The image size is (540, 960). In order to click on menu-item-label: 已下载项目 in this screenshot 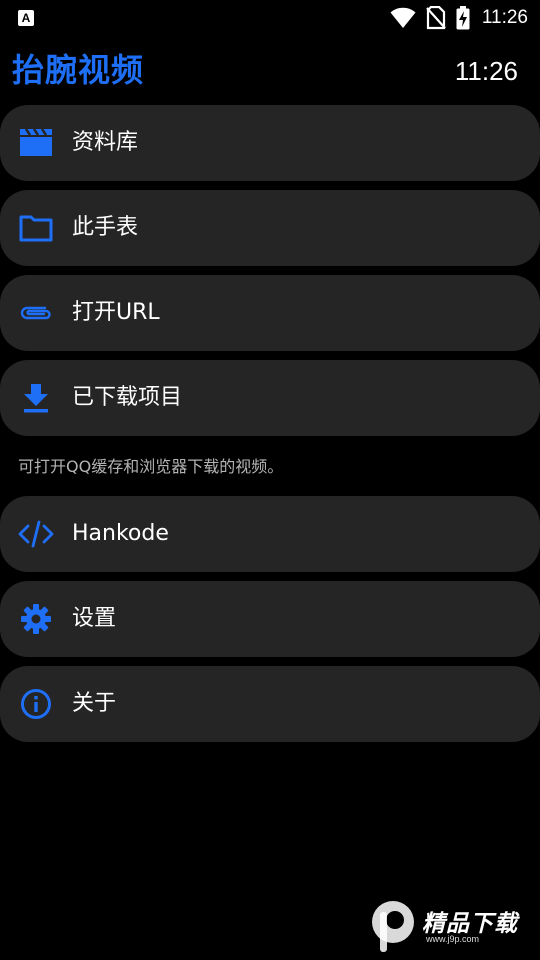, I will do `click(127, 397)`.